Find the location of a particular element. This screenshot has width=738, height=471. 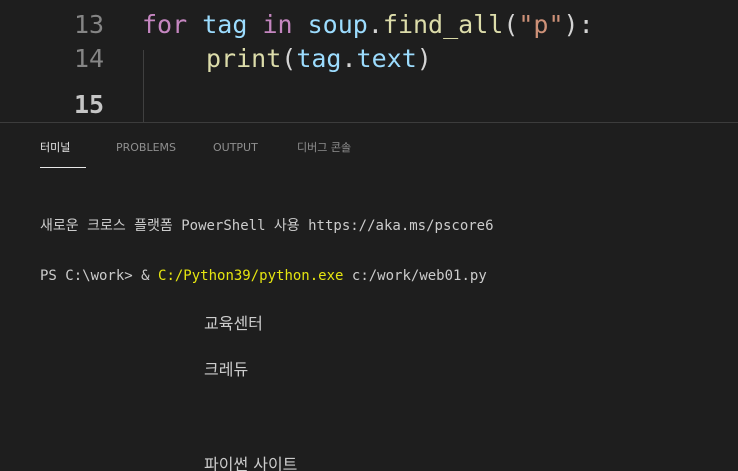

variable-token: soup is located at coordinates (337, 24).